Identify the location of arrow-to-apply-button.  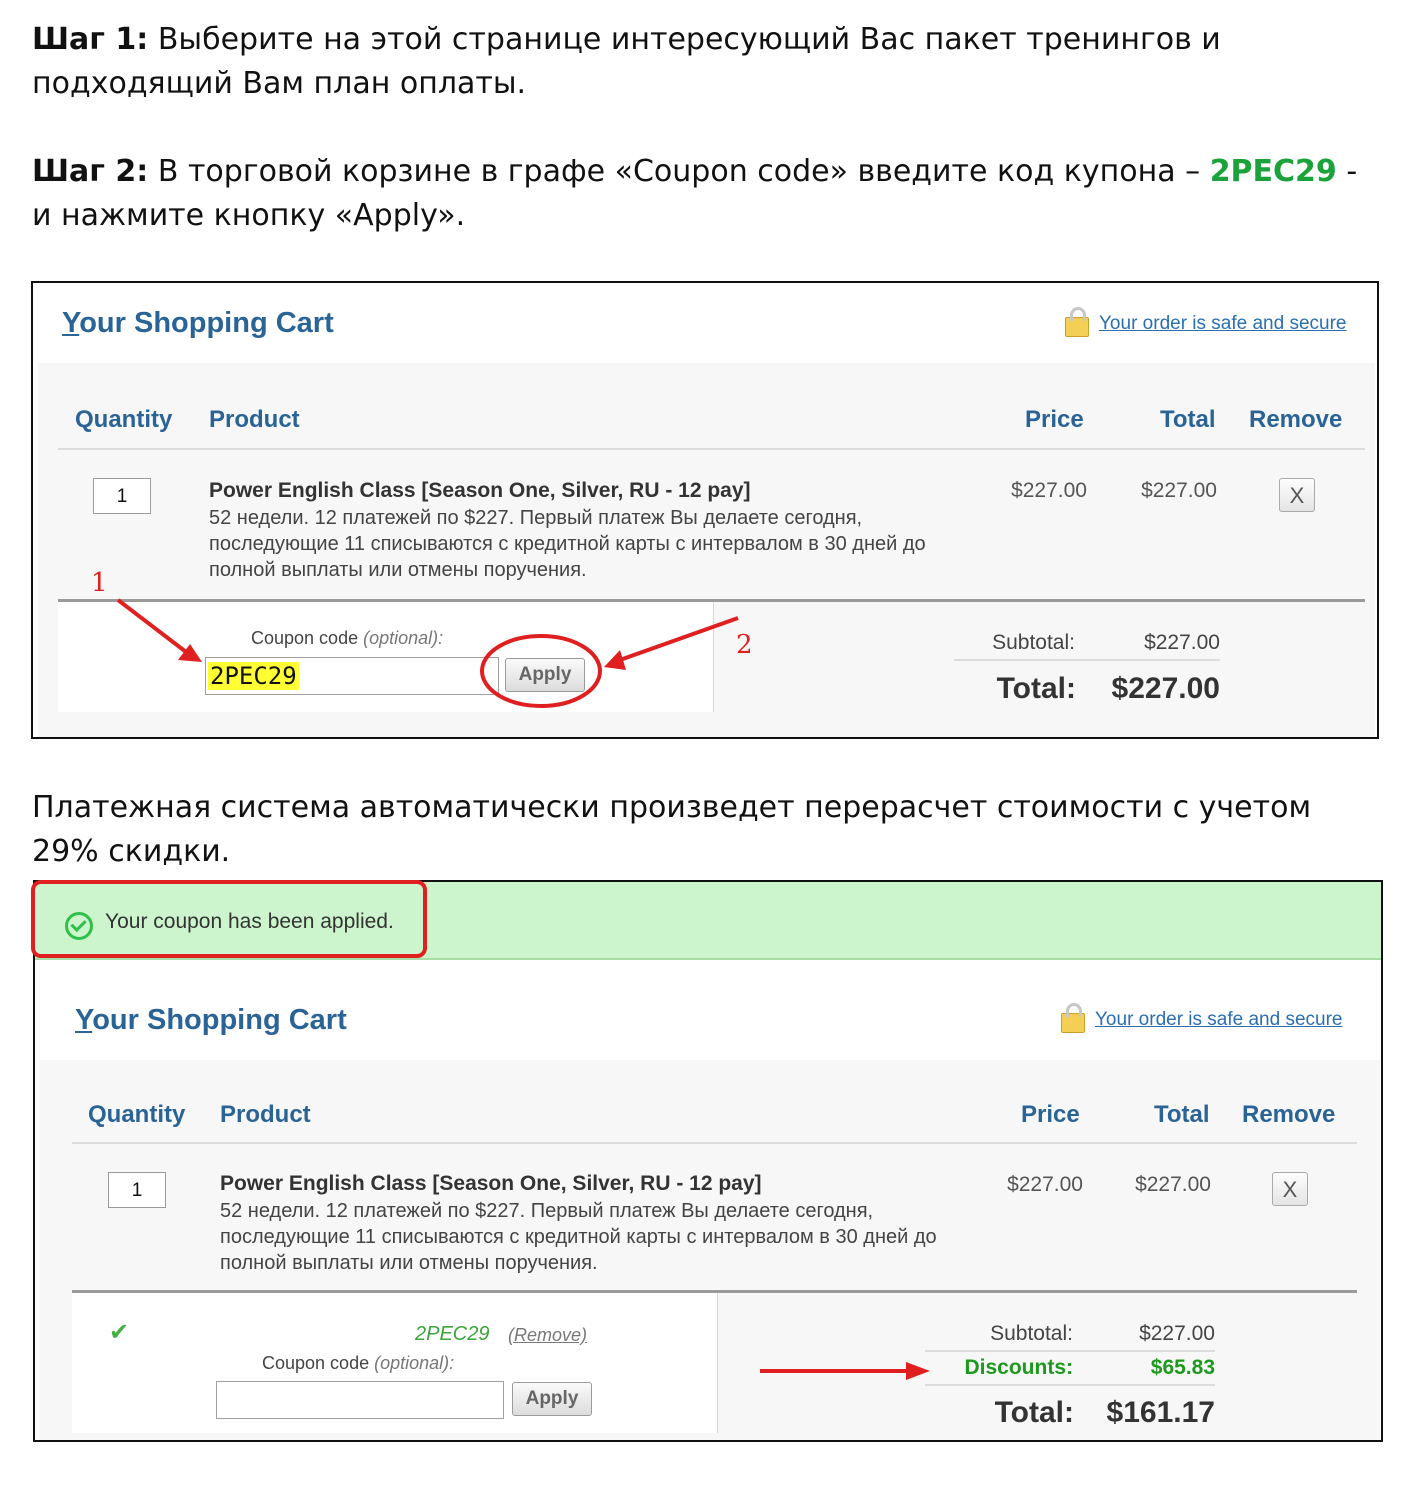
(671, 643).